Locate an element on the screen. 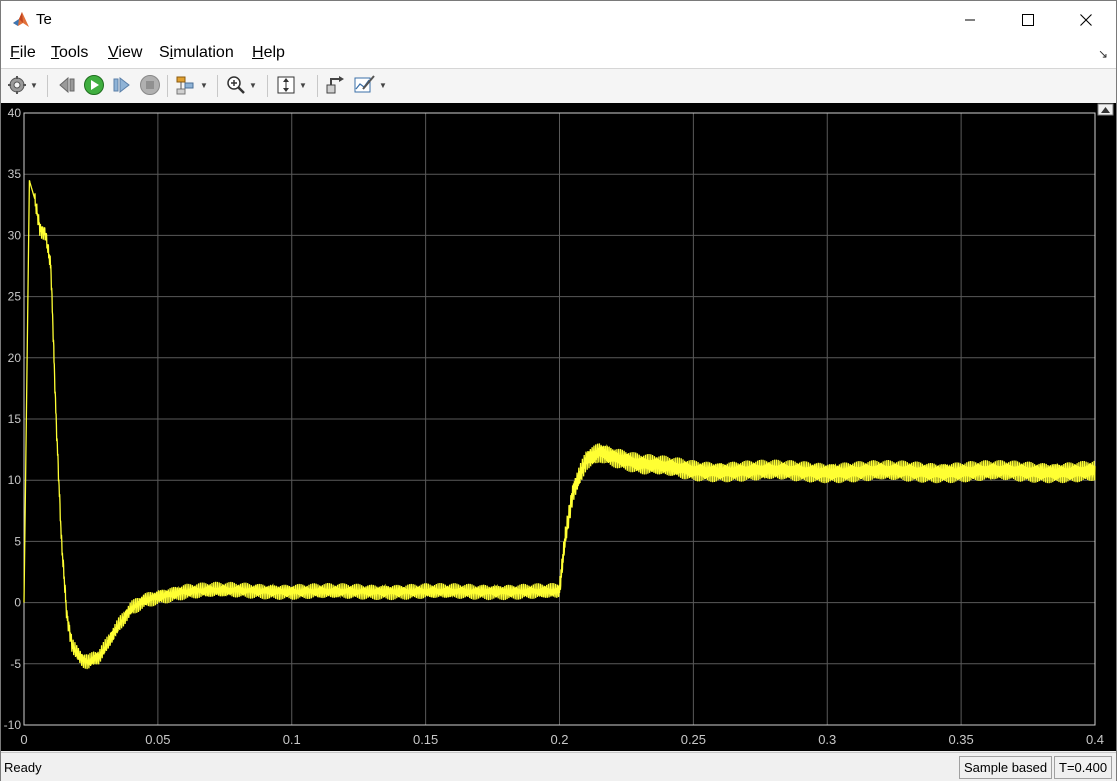 This screenshot has width=1117, height=781. x-tick-label: 0.05 is located at coordinates (157, 739).